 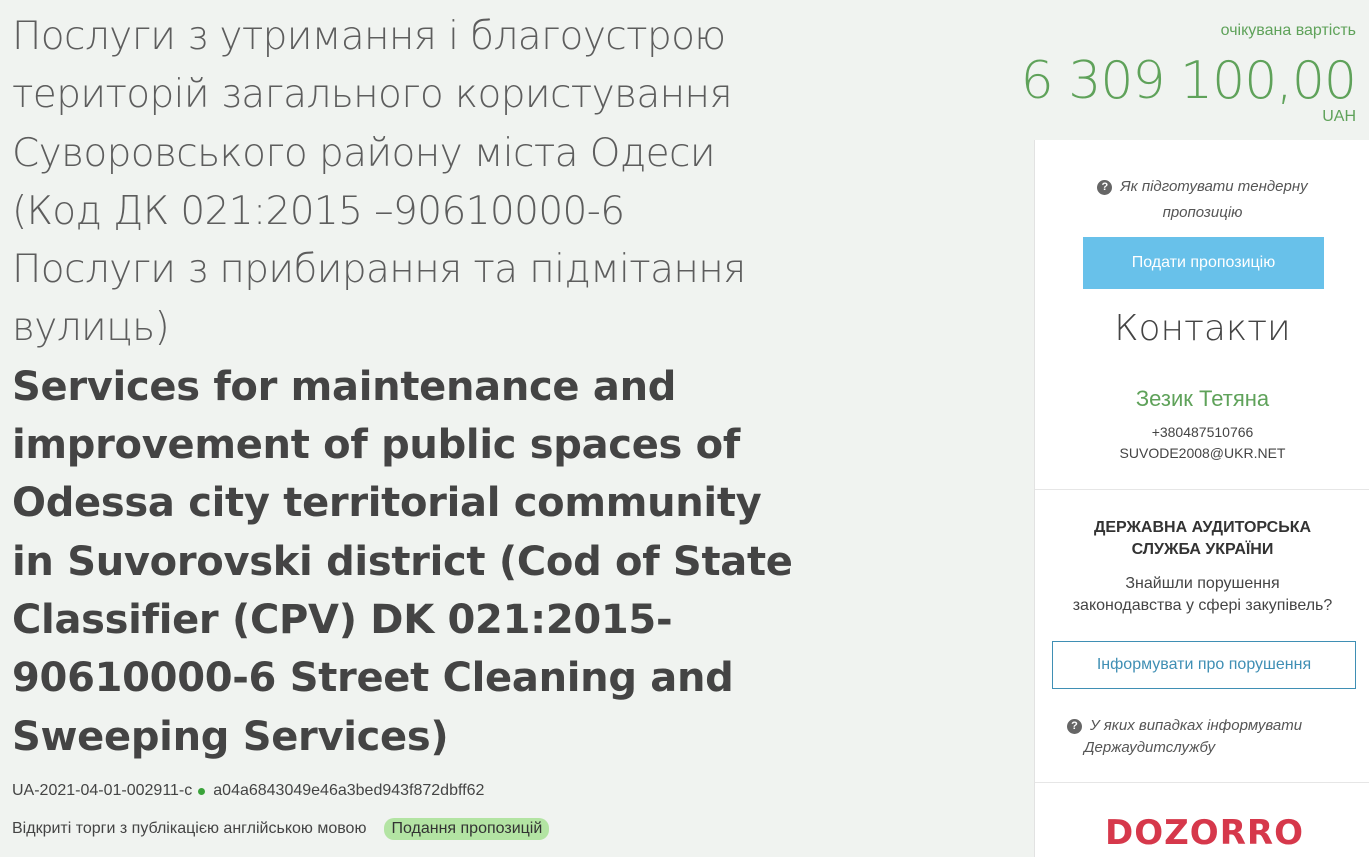 What do you see at coordinates (349, 790) in the screenshot?
I see `tender-hash: a04a6843049e46a3bed943f872dbff62` at bounding box center [349, 790].